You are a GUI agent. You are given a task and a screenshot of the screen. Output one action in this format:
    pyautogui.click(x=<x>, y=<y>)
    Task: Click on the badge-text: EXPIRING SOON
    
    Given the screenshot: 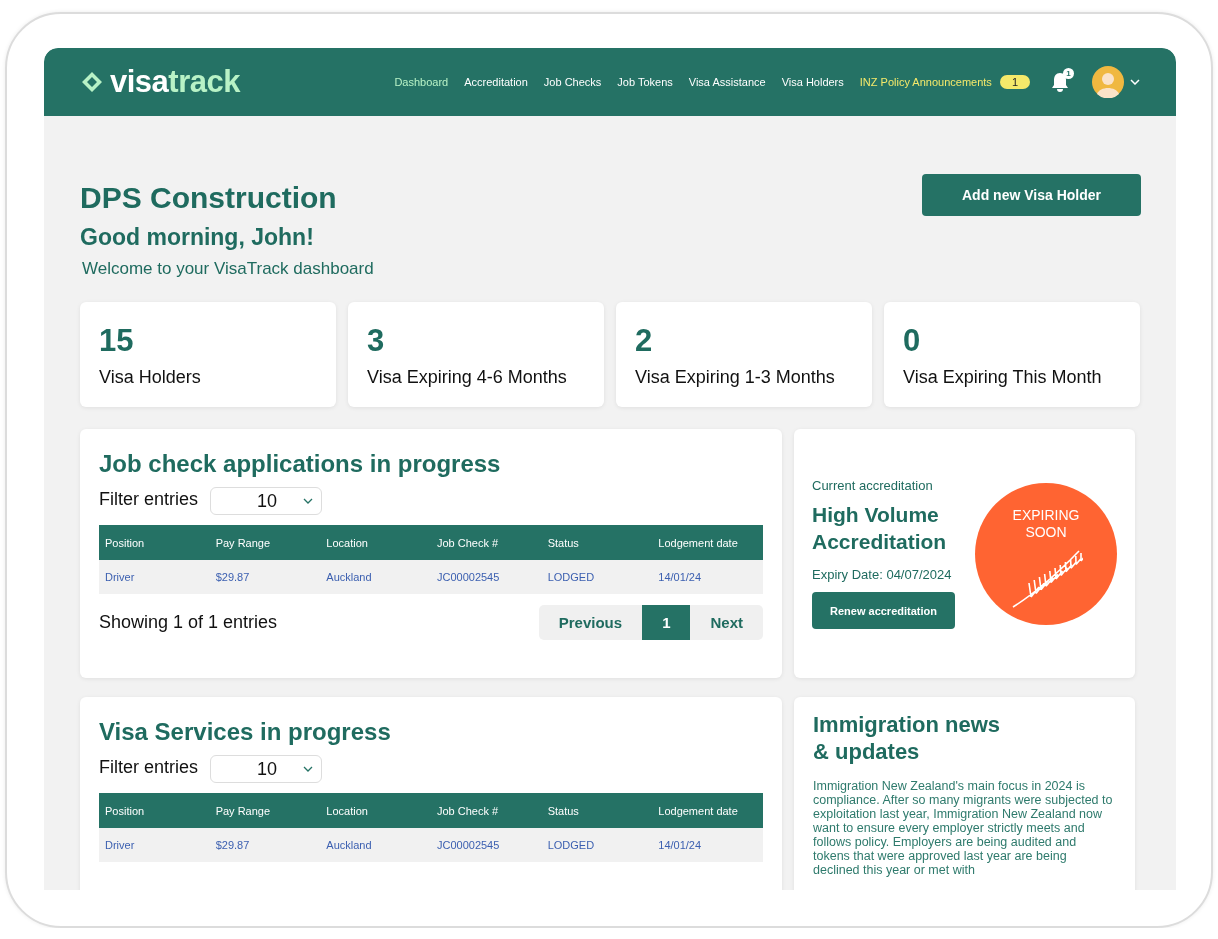 What is the action you would take?
    pyautogui.click(x=1046, y=523)
    